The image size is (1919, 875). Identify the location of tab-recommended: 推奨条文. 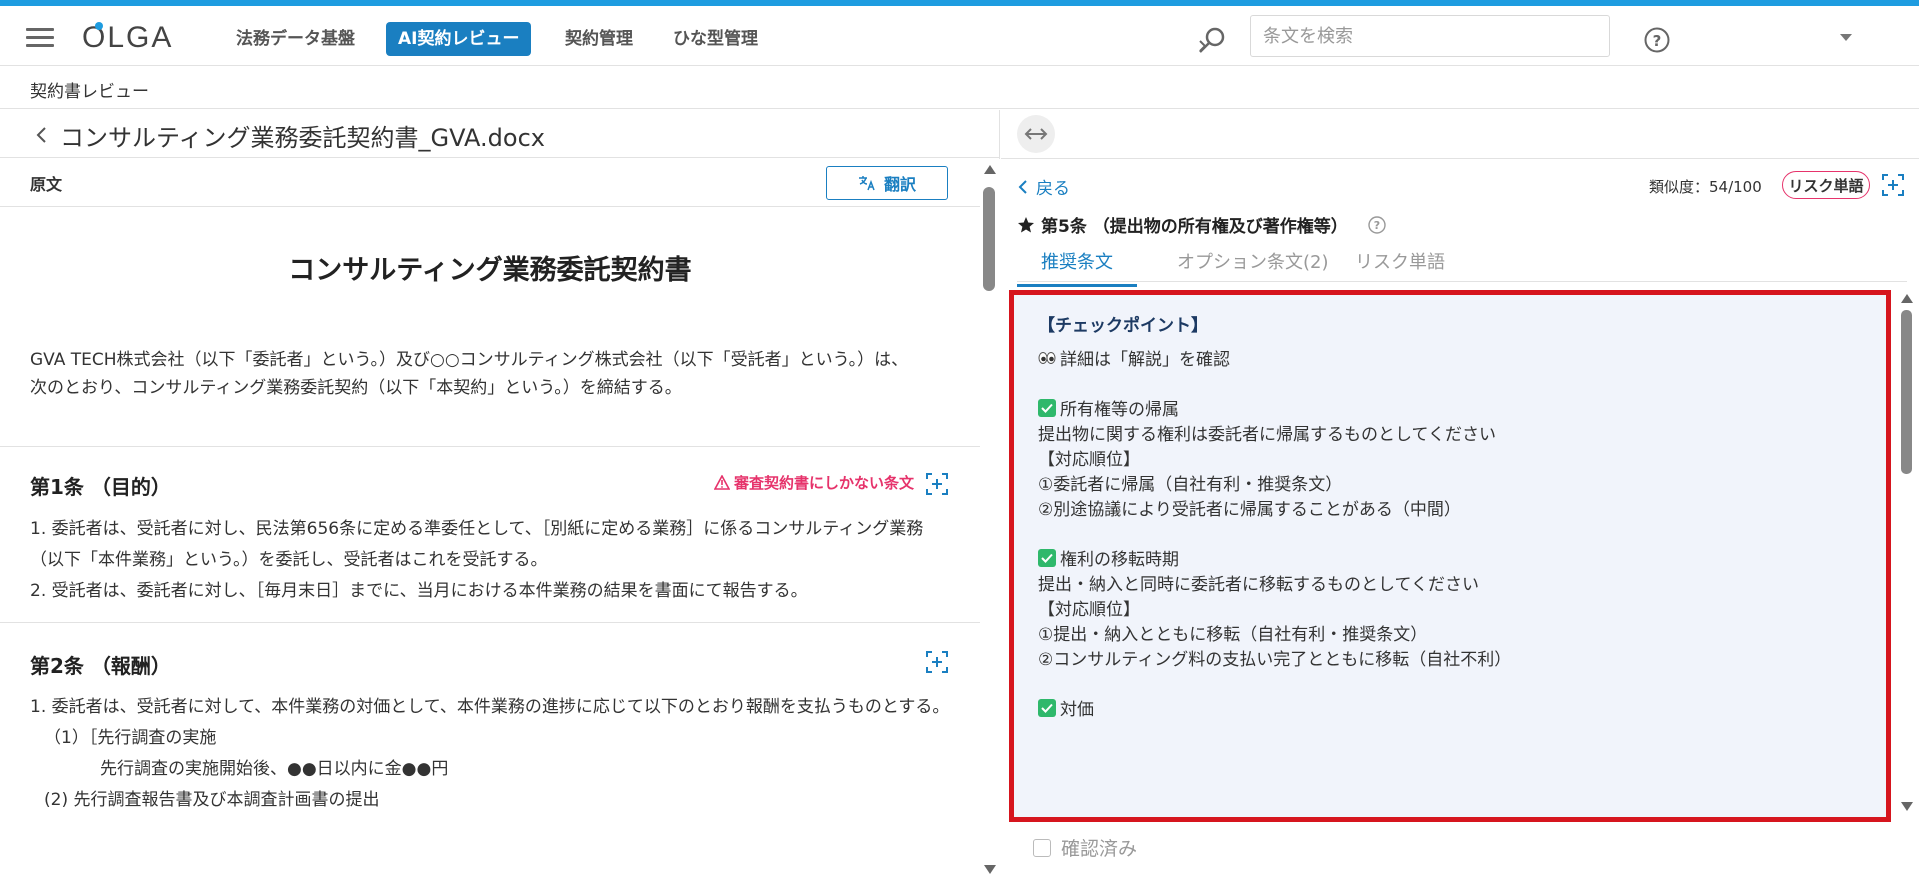
(1077, 267).